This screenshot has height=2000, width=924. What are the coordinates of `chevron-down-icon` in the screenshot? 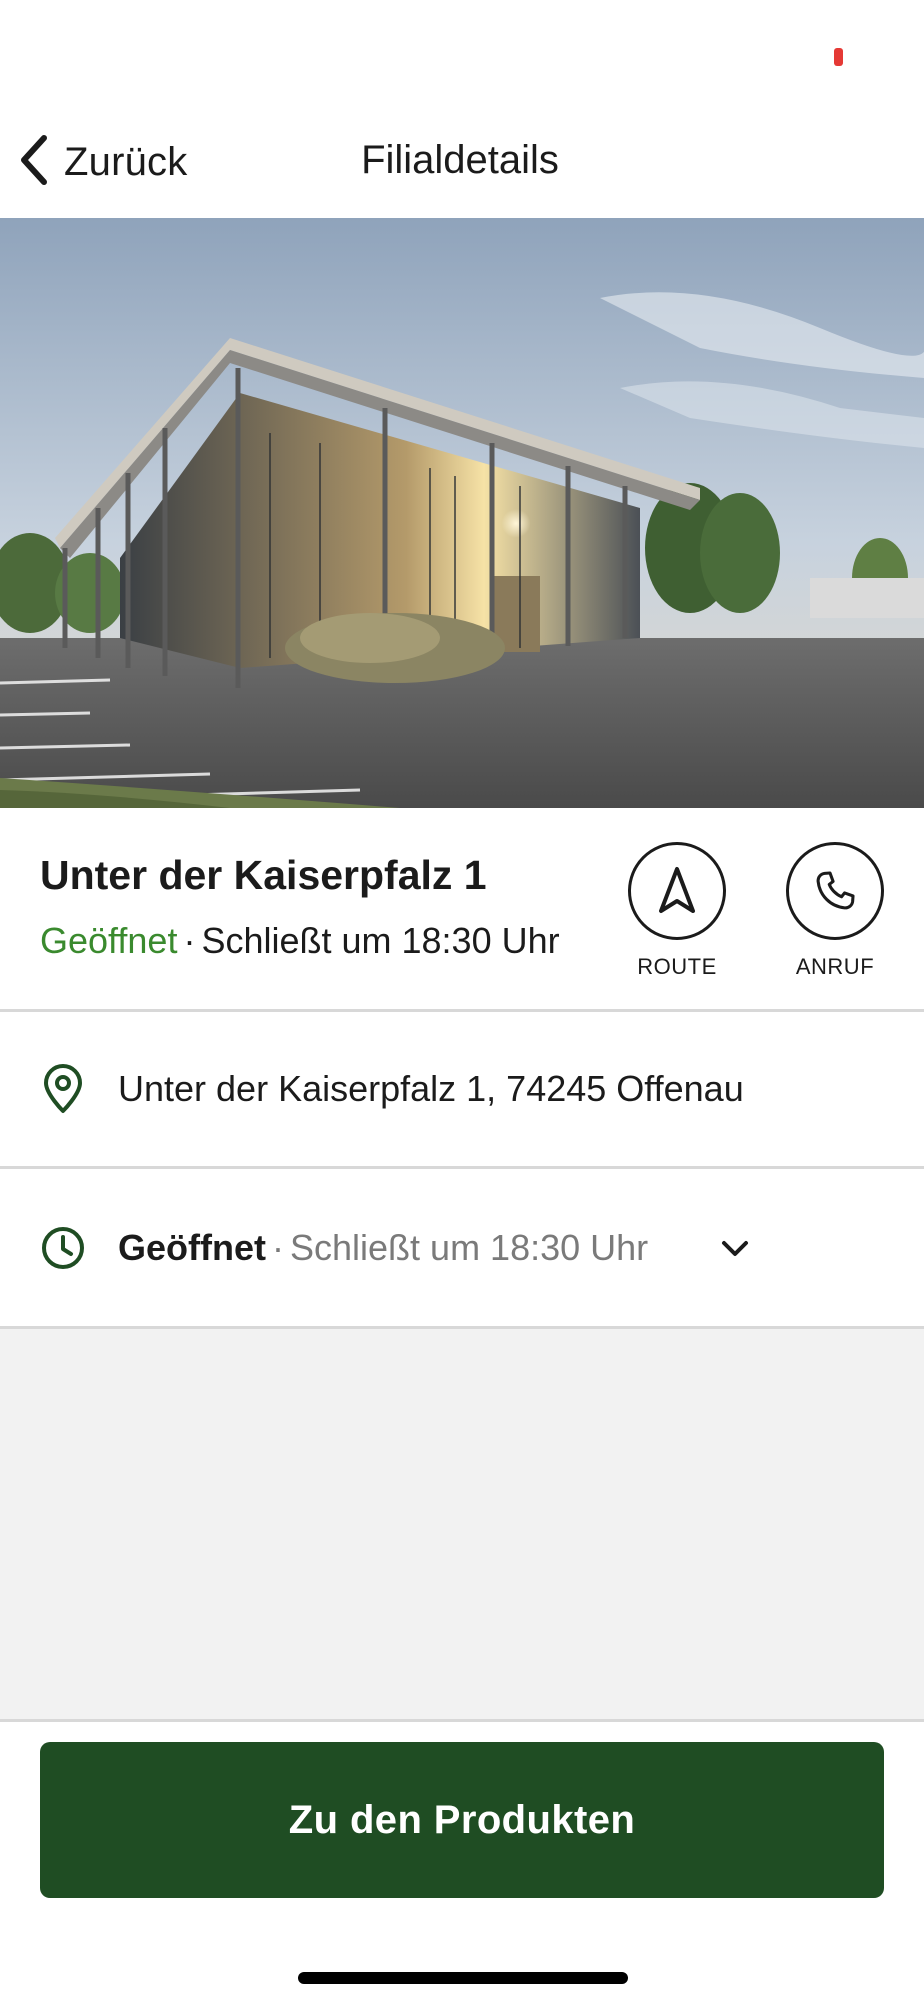 It's located at (735, 1248).